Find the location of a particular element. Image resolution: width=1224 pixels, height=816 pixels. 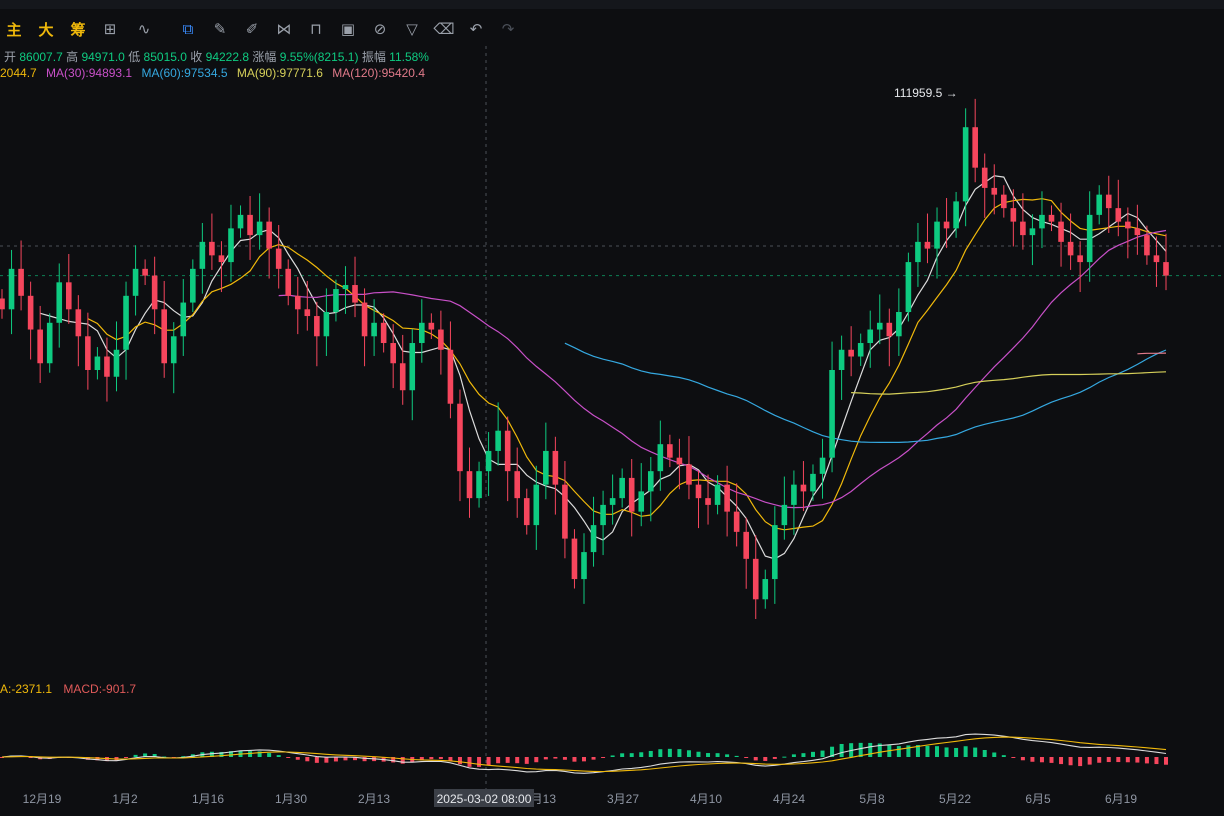

x-tick-label: 4月24 is located at coordinates (789, 799).